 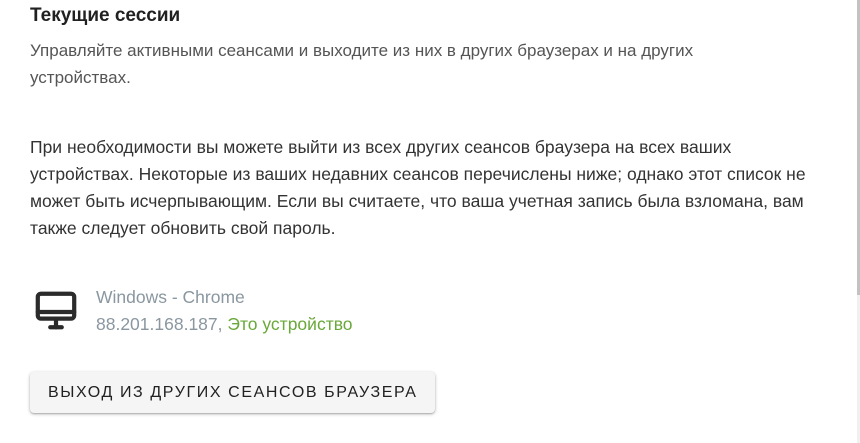 I want to click on desktop-monitor-icon, so click(x=56, y=311).